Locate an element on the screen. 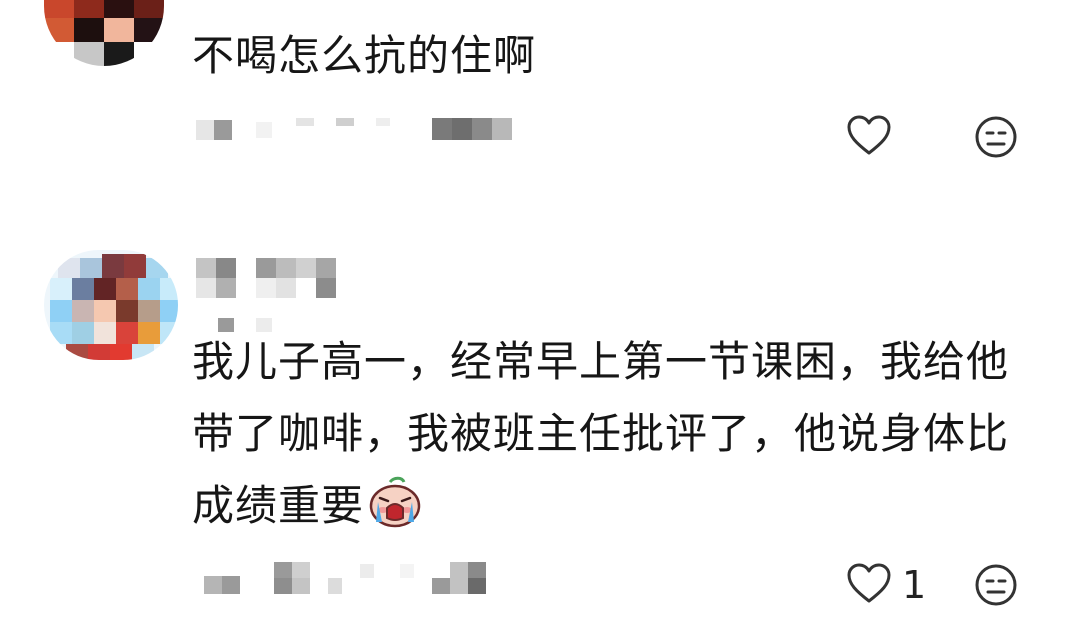 Image resolution: width=1080 pixels, height=620 pixels. like-button is located at coordinates (869, 137).